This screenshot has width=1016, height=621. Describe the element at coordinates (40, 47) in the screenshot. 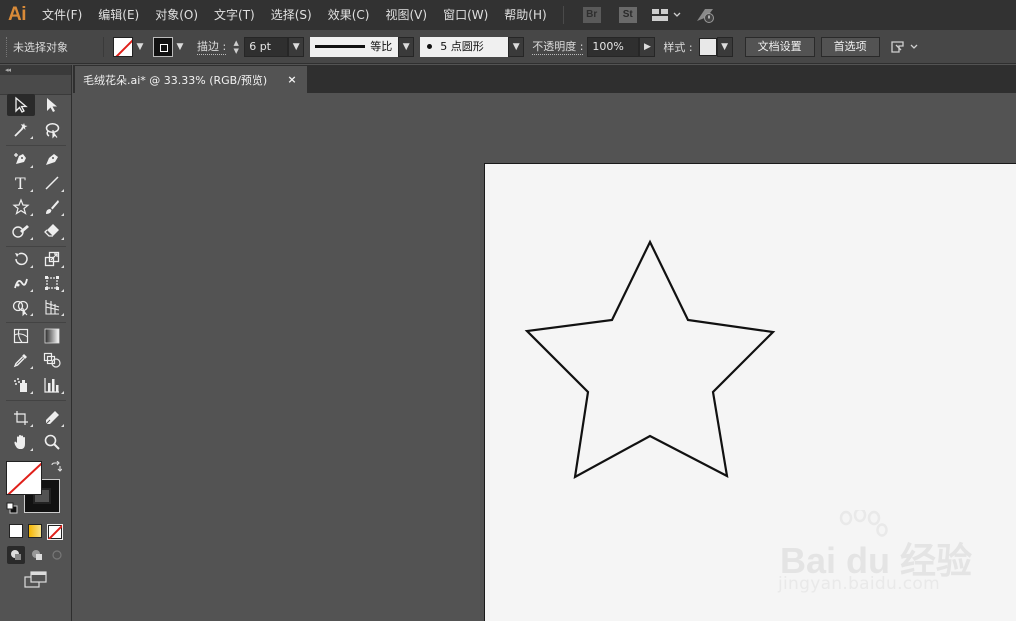

I see `selection-status: 未选择对象` at that location.